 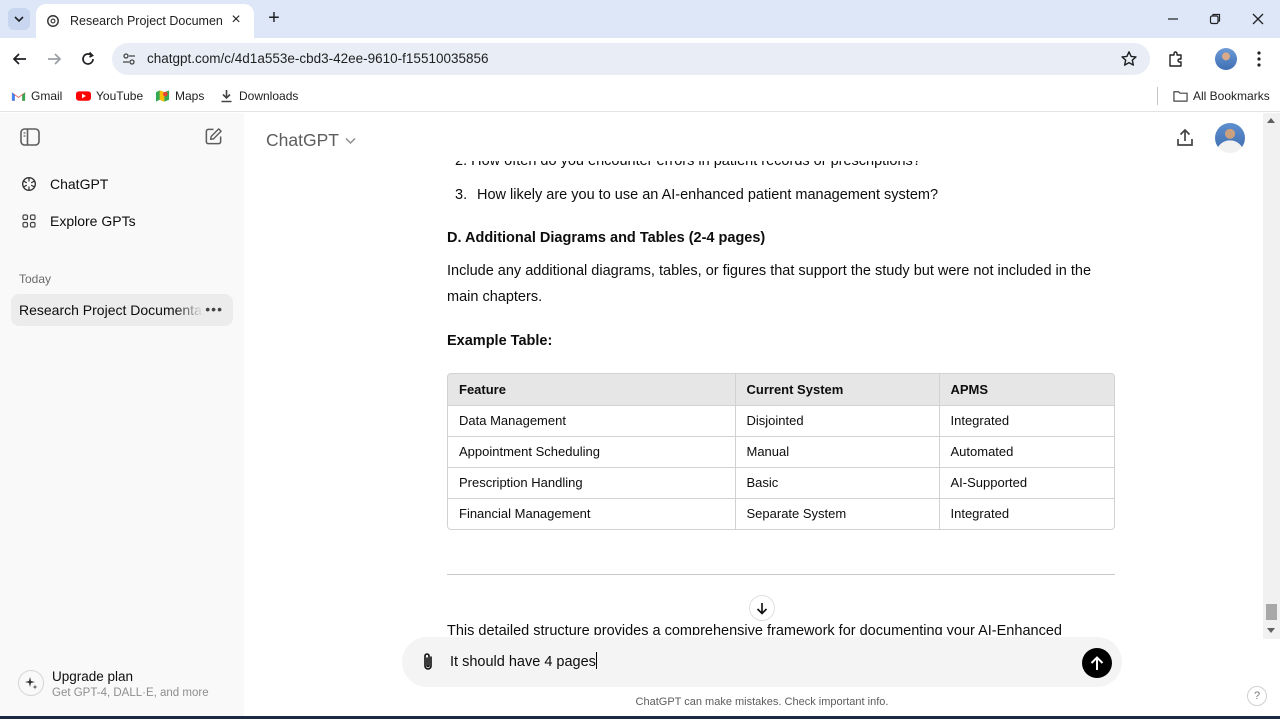 I want to click on sparkle-icon, so click(x=31, y=683).